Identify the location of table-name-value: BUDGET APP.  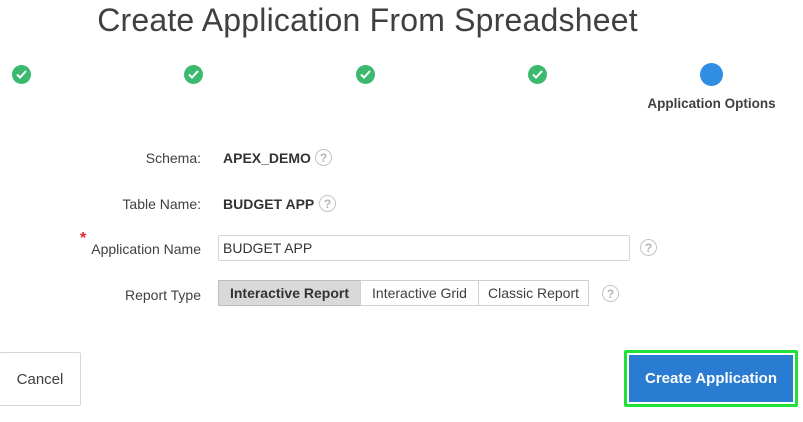
(269, 204).